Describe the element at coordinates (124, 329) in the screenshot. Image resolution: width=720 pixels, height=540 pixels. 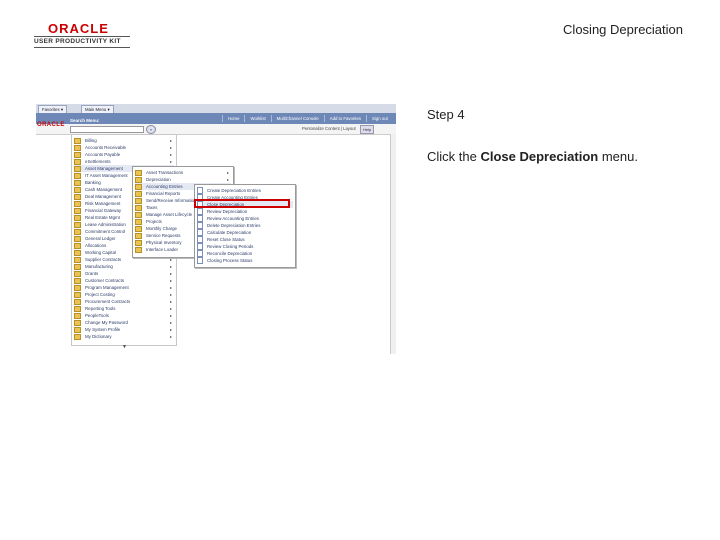
I see `level1-item: My System Profile ▸` at that location.